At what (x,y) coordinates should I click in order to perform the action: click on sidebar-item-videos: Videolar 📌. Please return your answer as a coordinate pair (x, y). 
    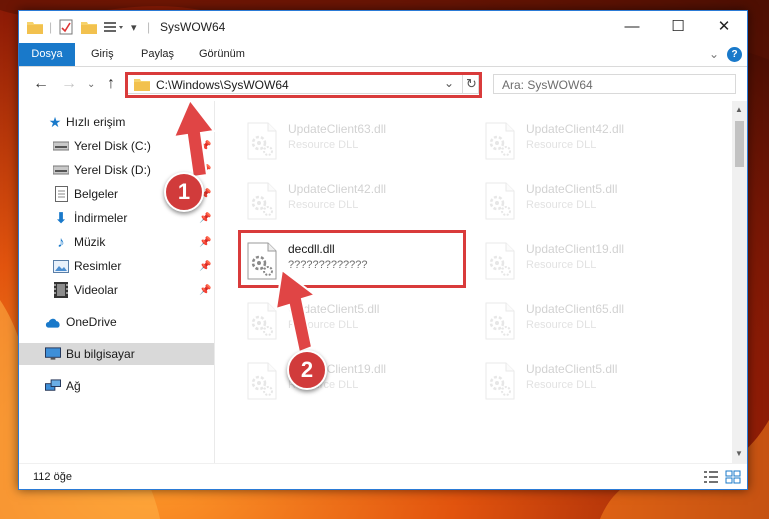
    Looking at the image, I should click on (116, 290).